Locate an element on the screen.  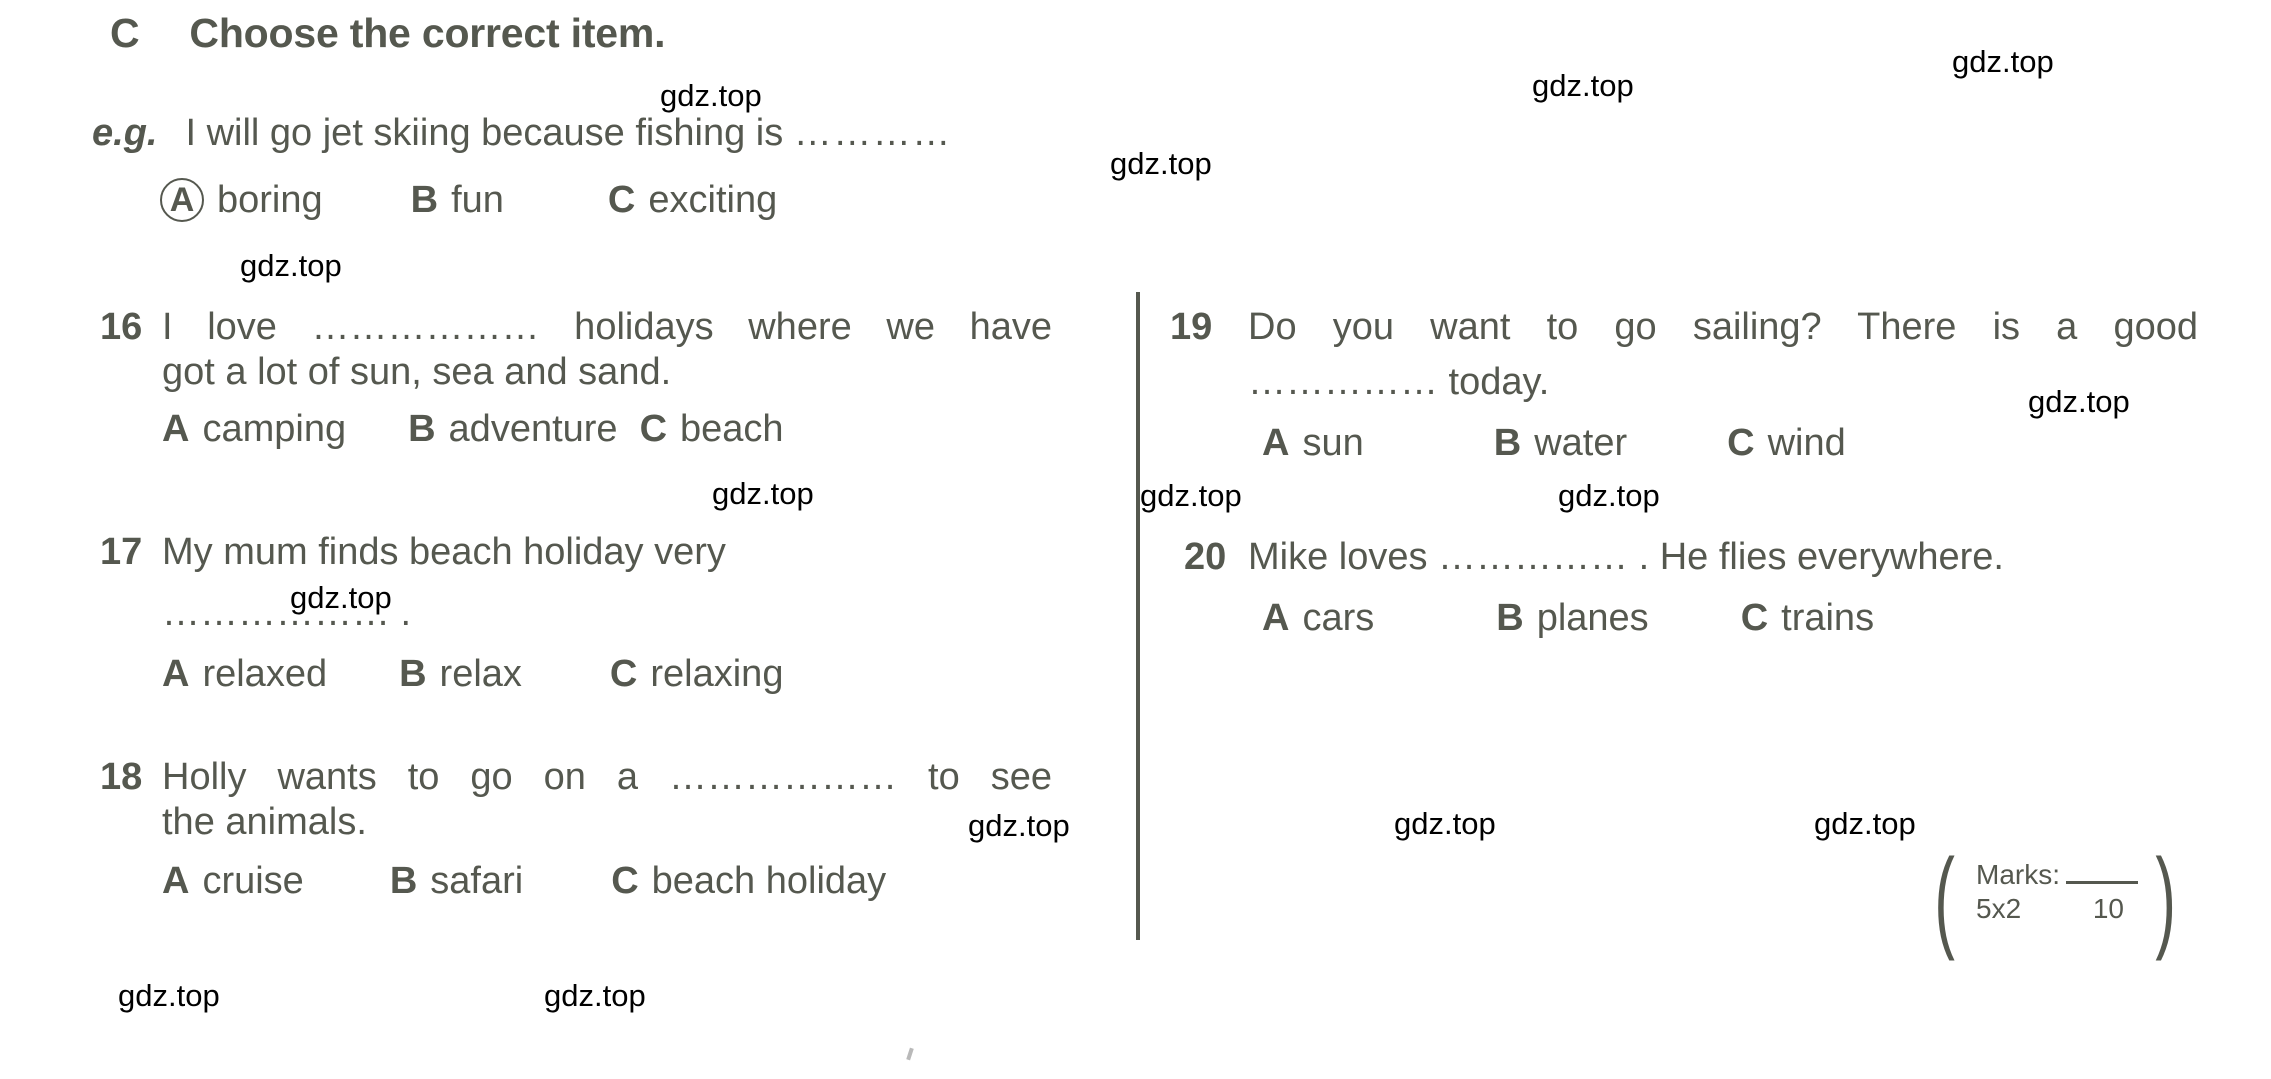
q20-option-letter-c: C is located at coordinates (1754, 618).